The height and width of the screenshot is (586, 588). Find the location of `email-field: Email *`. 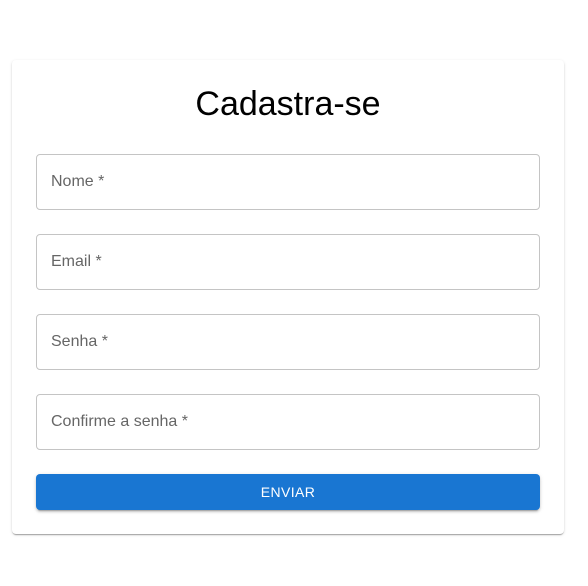

email-field: Email * is located at coordinates (288, 262).